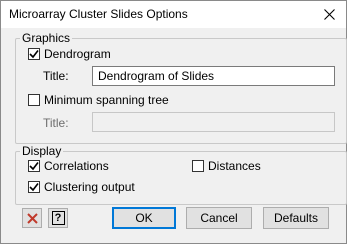 The image size is (347, 244). What do you see at coordinates (46, 38) in the screenshot?
I see `graphics-legend: Graphics` at bounding box center [46, 38].